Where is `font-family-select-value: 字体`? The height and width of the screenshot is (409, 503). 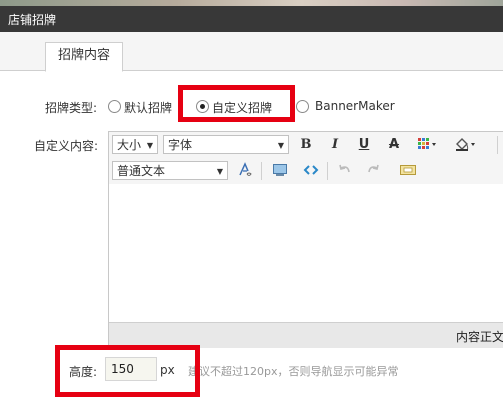
font-family-select-value: 字体 is located at coordinates (180, 145).